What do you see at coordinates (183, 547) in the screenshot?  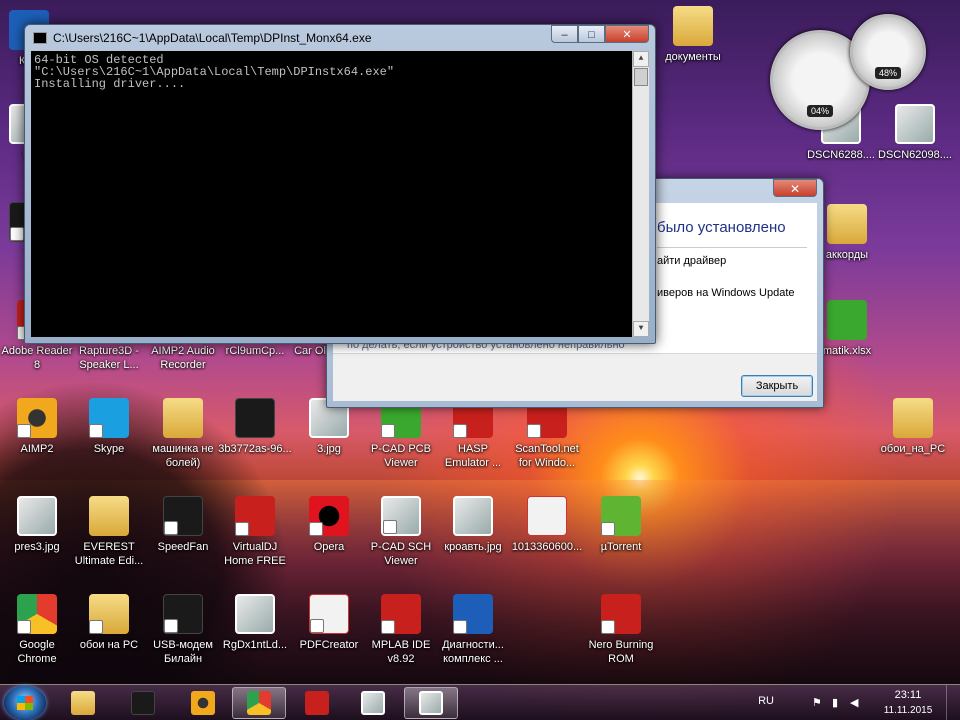 I see `icon-label: SpeedFan` at bounding box center [183, 547].